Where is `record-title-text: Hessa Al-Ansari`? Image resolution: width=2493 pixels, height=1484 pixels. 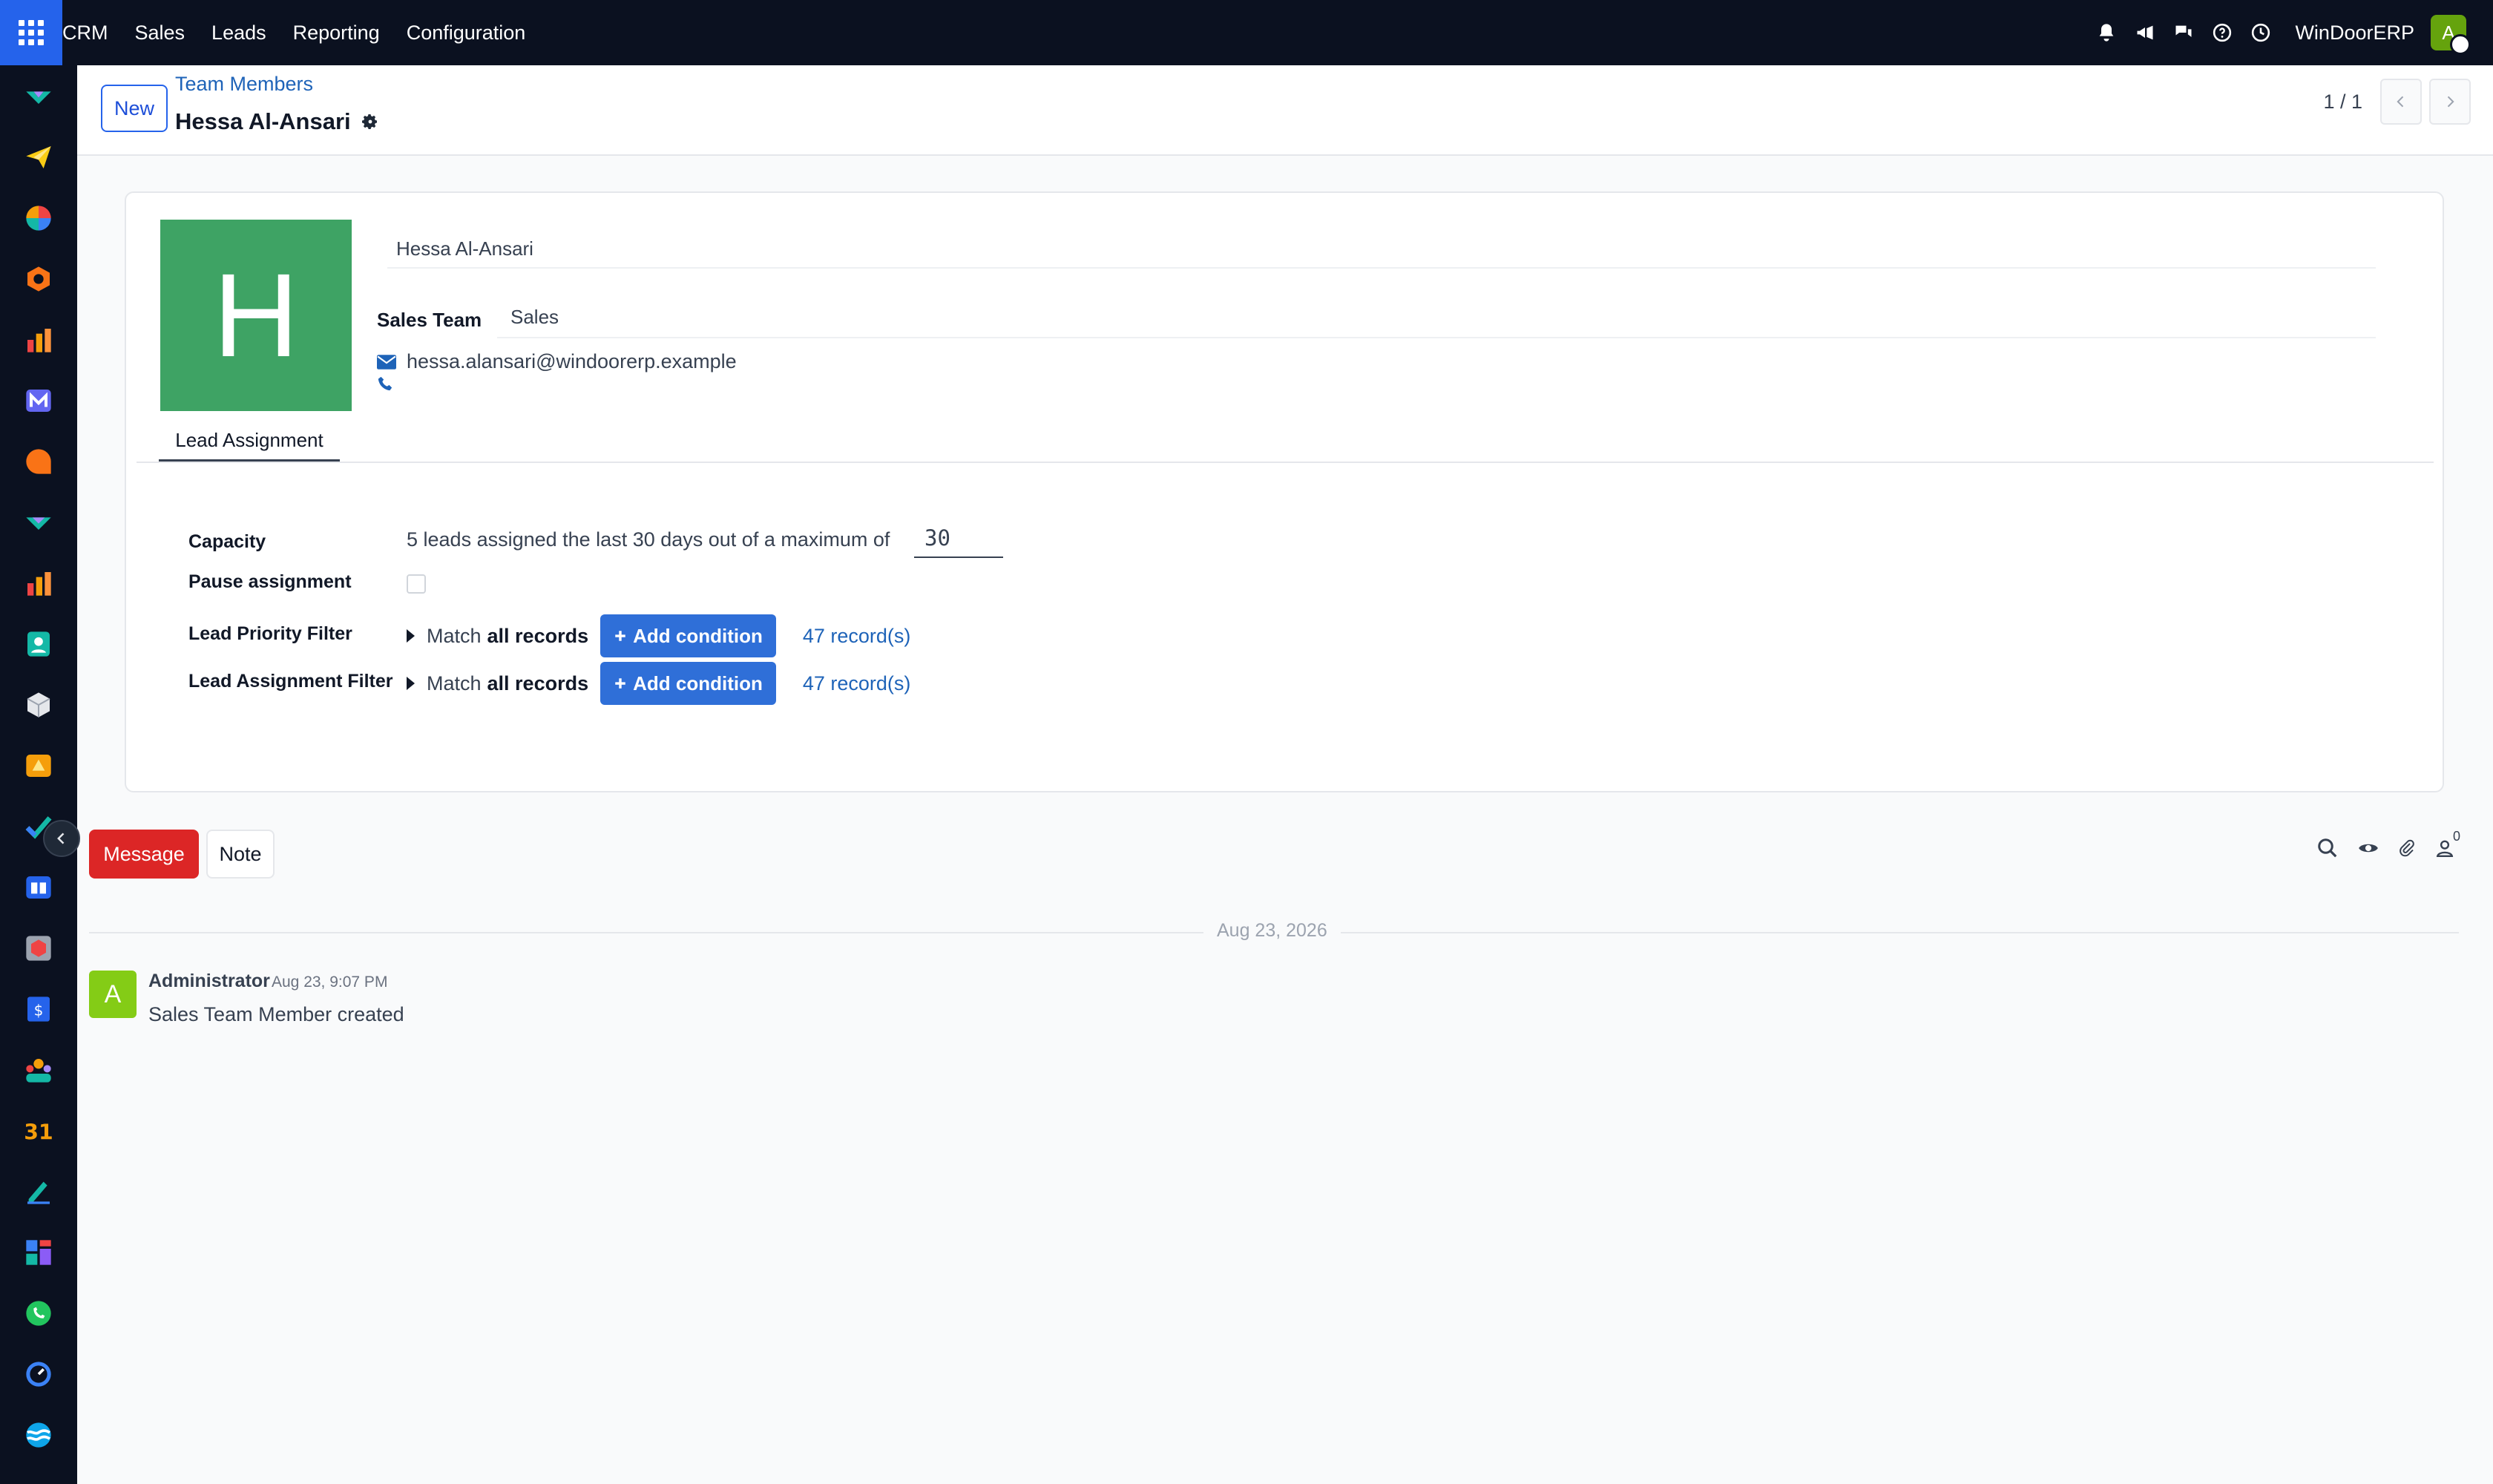 record-title-text: Hessa Al-Ansari is located at coordinates (263, 121).